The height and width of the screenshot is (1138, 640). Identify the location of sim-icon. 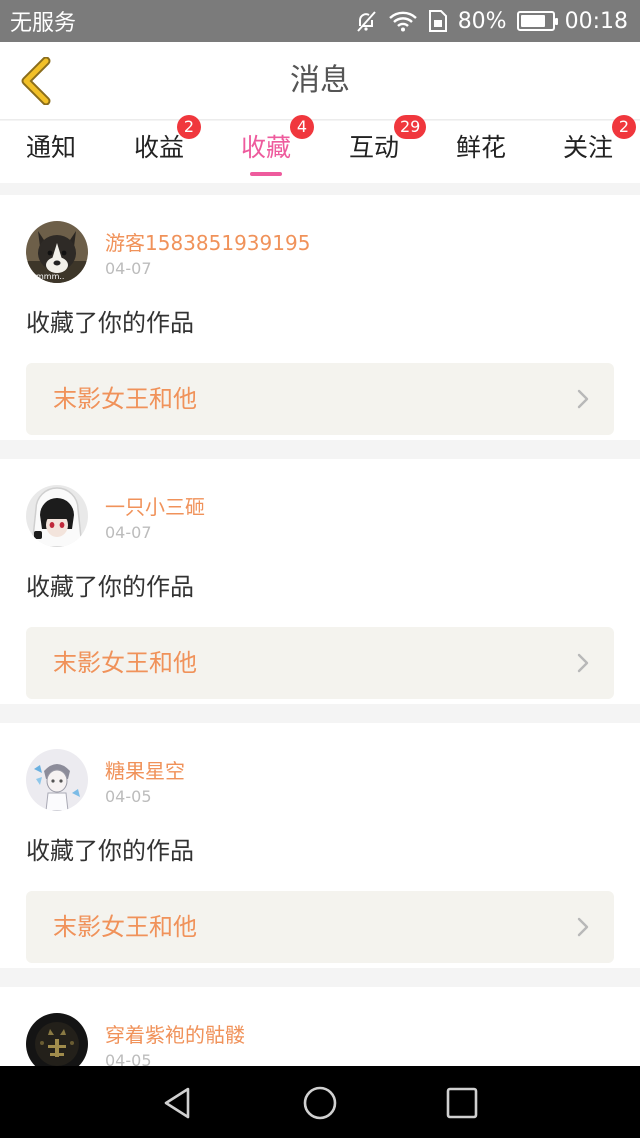
(438, 21).